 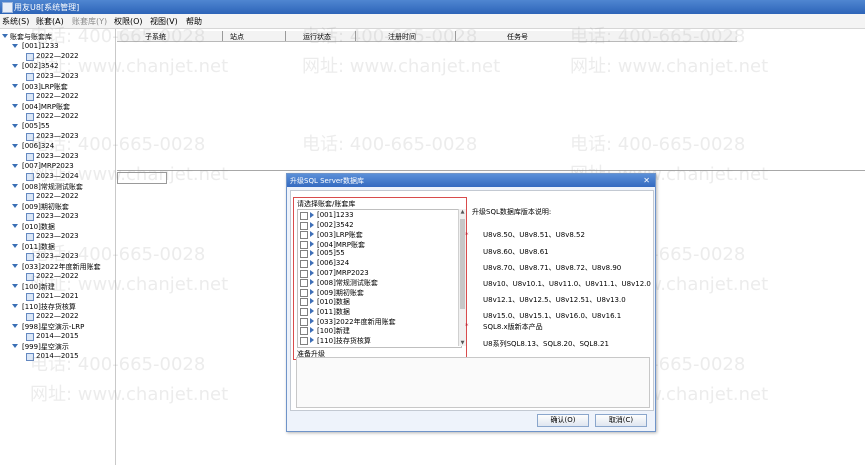 What do you see at coordinates (512, 212) in the screenshot?
I see `version-note-title: 升级SQL数据库版本说明:` at bounding box center [512, 212].